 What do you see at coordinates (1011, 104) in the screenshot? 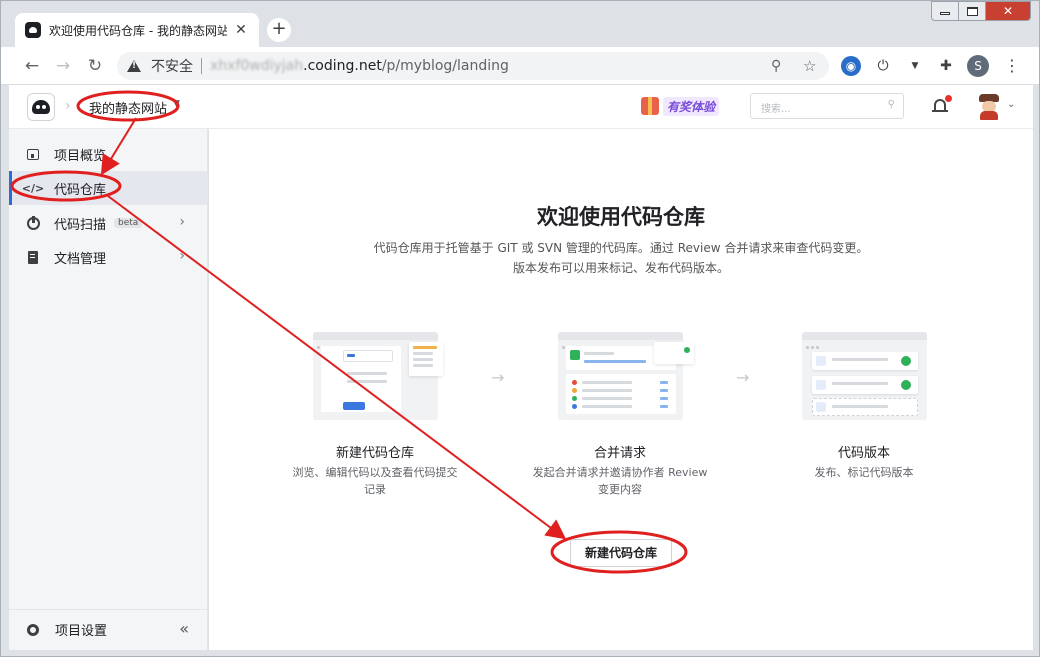
I see `user-menu-chevron-icon: ⌄` at bounding box center [1011, 104].